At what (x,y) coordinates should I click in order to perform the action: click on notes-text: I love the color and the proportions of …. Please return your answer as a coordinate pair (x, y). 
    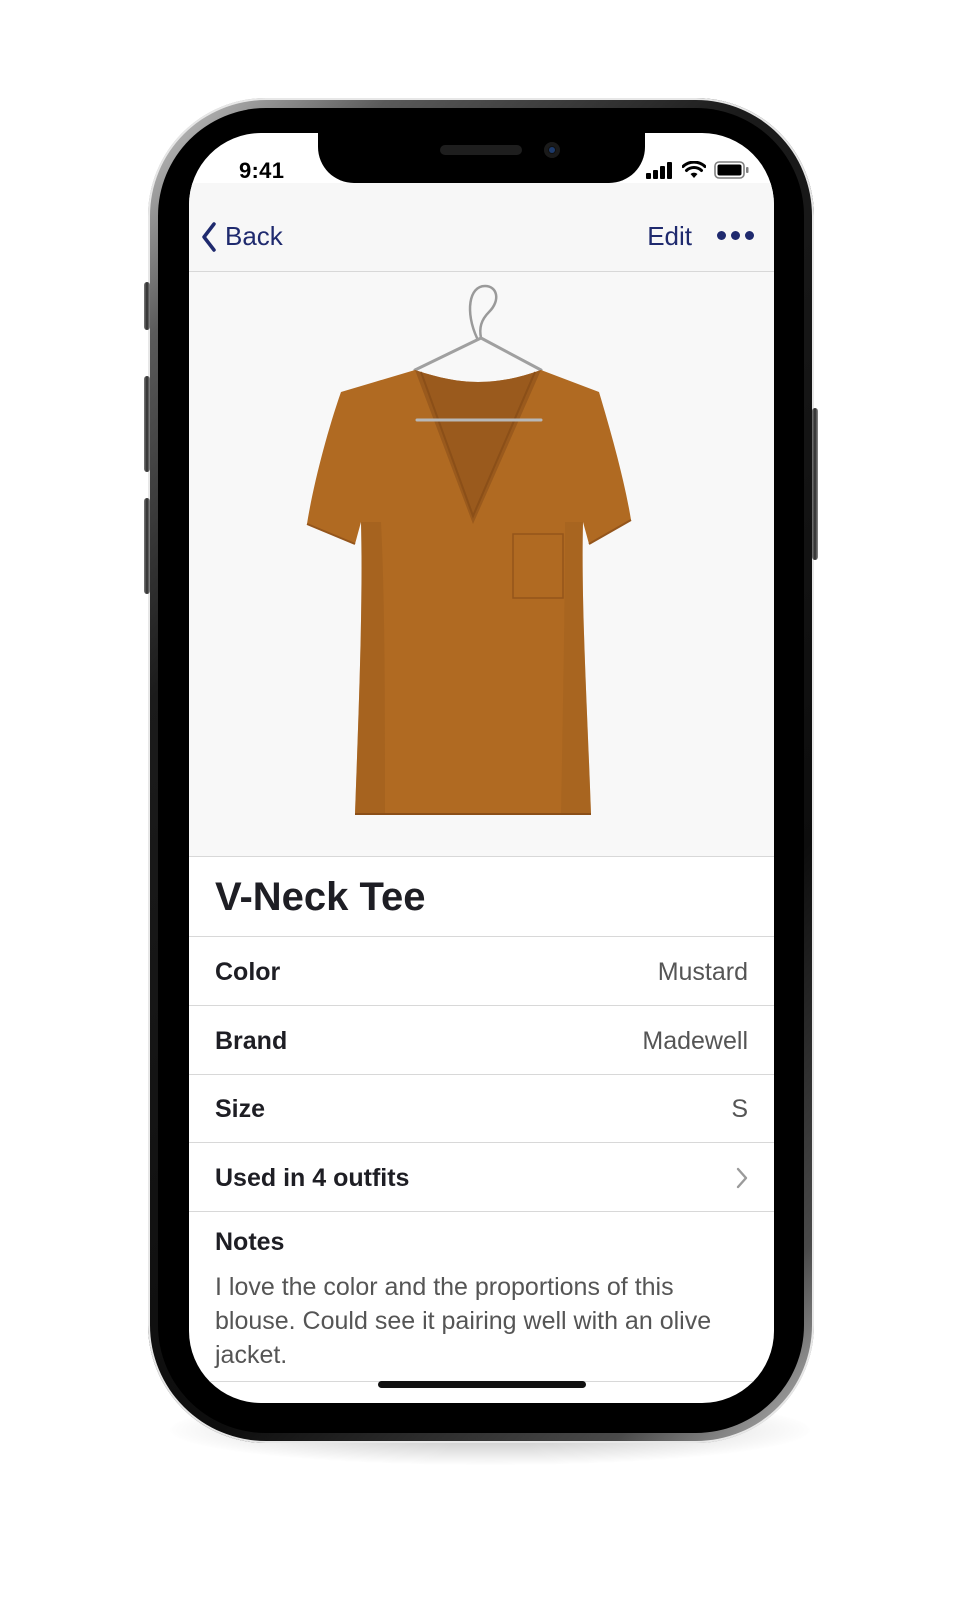
    Looking at the image, I should click on (463, 1321).